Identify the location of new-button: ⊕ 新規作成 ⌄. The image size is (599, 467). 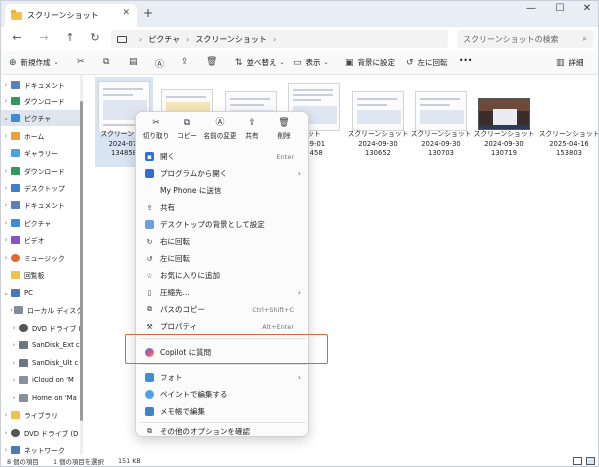
(36, 62).